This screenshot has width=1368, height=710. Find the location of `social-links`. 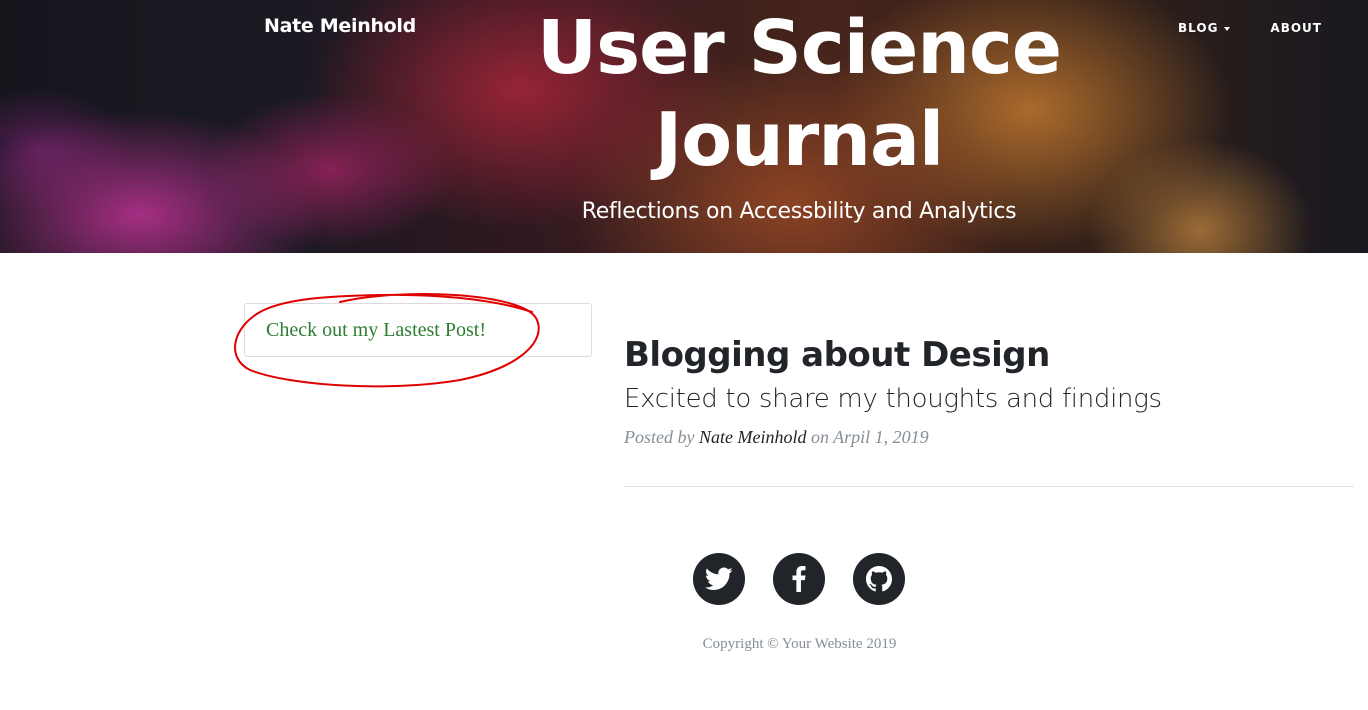

social-links is located at coordinates (799, 579).